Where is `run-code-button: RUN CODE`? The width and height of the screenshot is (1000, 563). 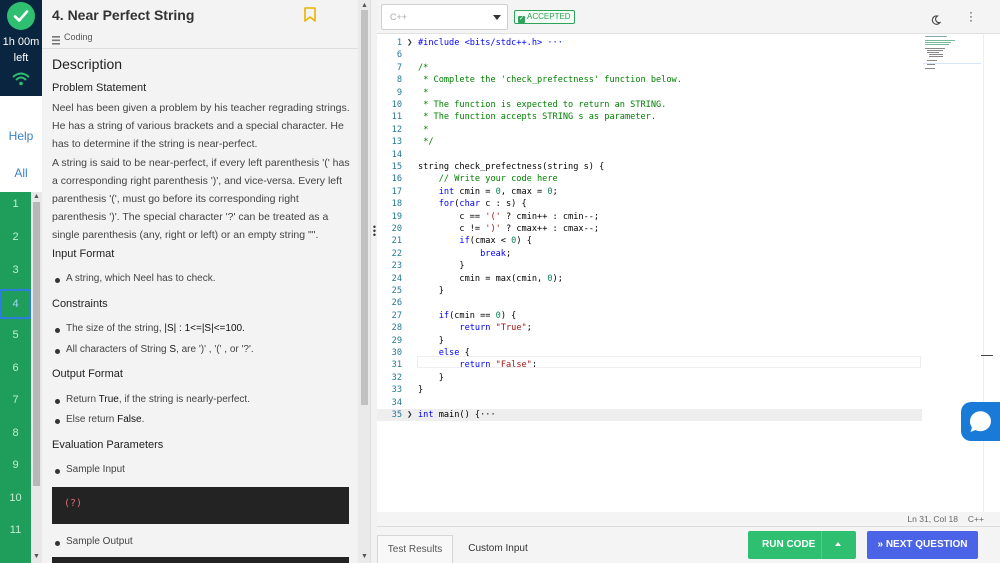
run-code-button: RUN CODE is located at coordinates (802, 545).